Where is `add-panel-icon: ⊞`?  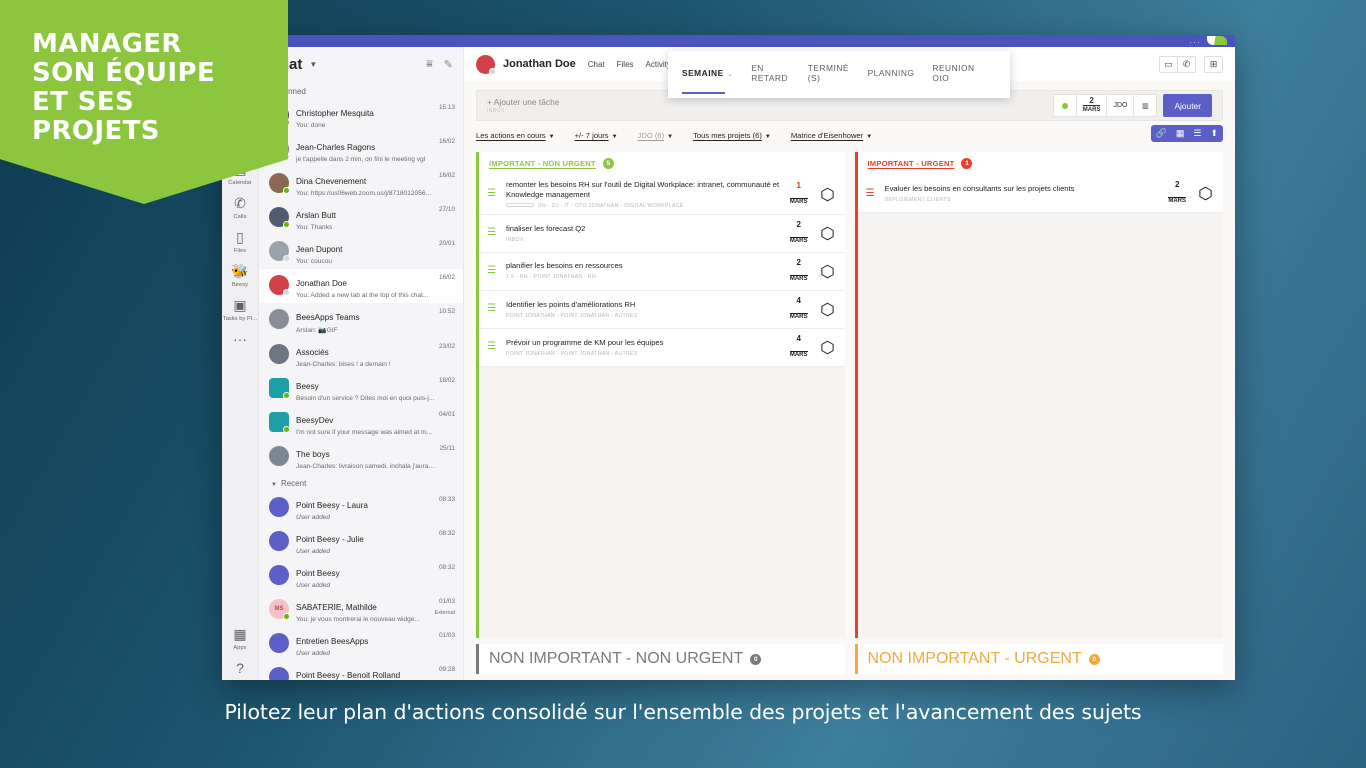
add-panel-icon: ⊞ is located at coordinates (1213, 64).